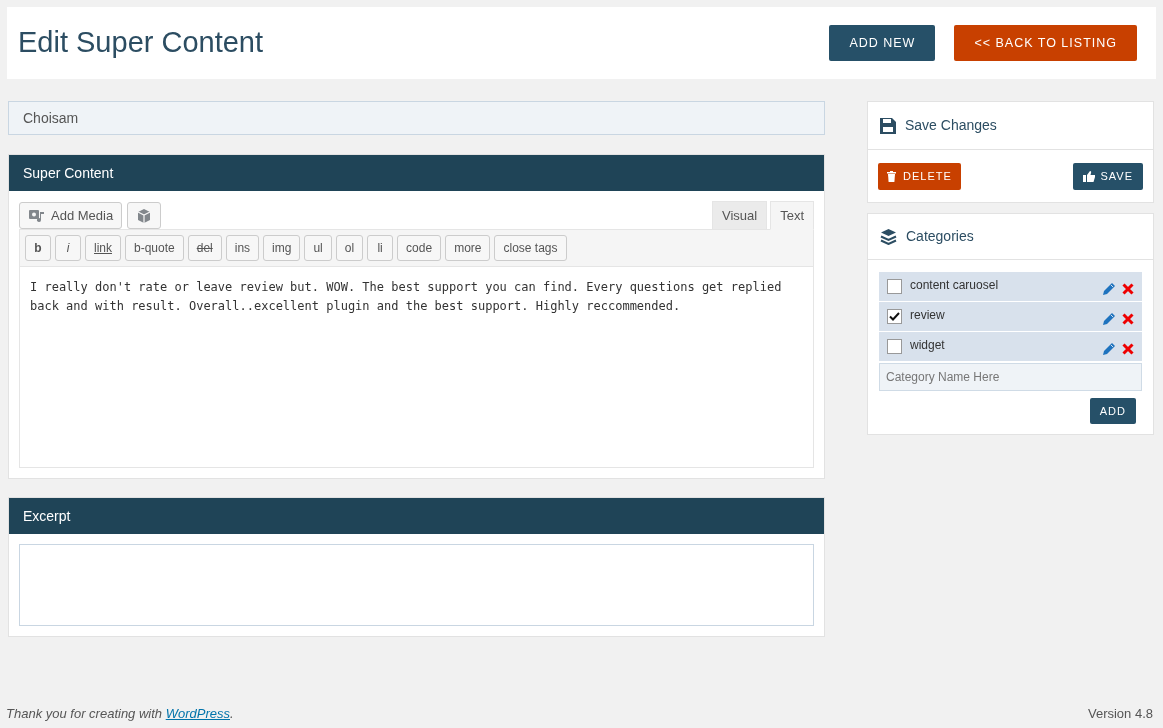 The height and width of the screenshot is (728, 1163). Describe the element at coordinates (282, 248) in the screenshot. I see `quicktag-button: img` at that location.